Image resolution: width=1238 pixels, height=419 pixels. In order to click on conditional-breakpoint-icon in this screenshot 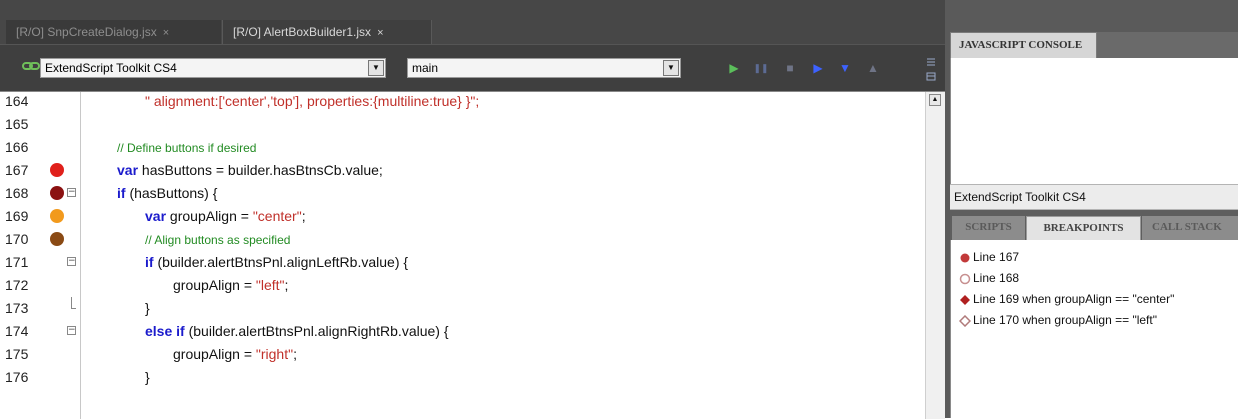, I will do `click(965, 321)`.